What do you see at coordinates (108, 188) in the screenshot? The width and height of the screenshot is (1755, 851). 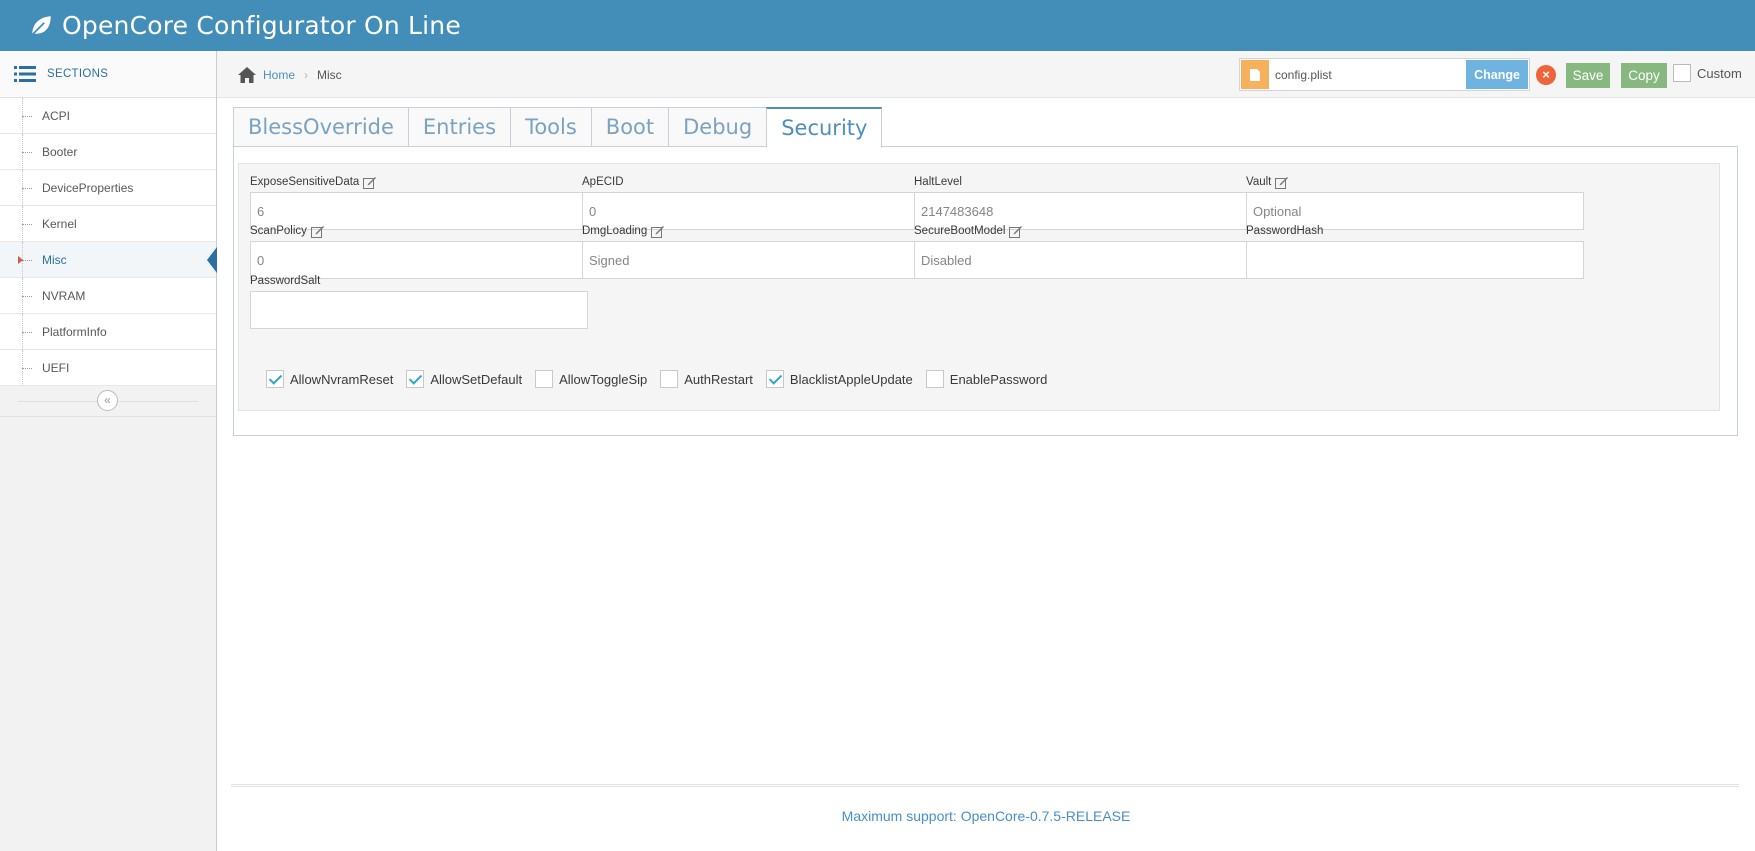 I see `sidebar-item-deviceproperties: DeviceProperties` at bounding box center [108, 188].